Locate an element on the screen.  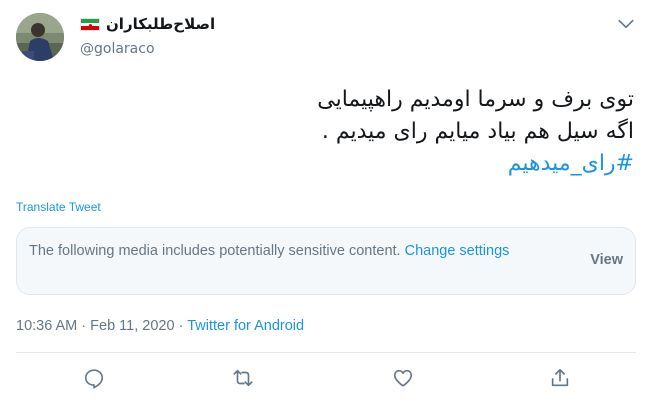
chevron-down-icon is located at coordinates (626, 24).